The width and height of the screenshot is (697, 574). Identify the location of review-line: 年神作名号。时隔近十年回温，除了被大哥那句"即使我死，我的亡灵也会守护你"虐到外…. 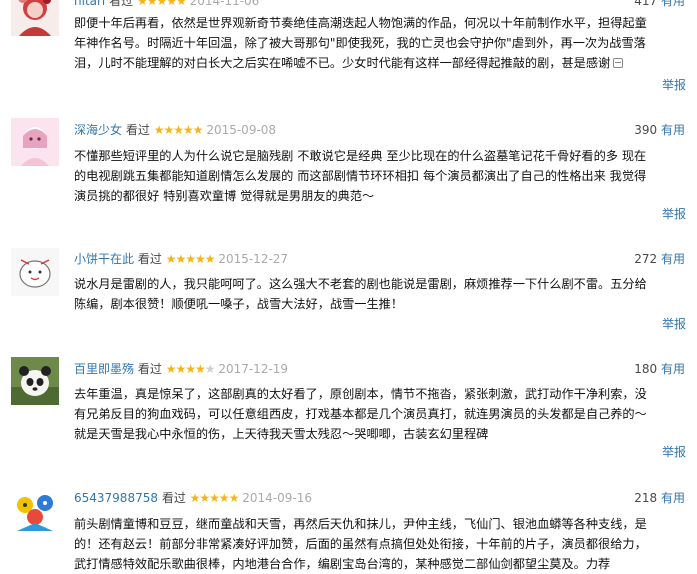
(360, 43).